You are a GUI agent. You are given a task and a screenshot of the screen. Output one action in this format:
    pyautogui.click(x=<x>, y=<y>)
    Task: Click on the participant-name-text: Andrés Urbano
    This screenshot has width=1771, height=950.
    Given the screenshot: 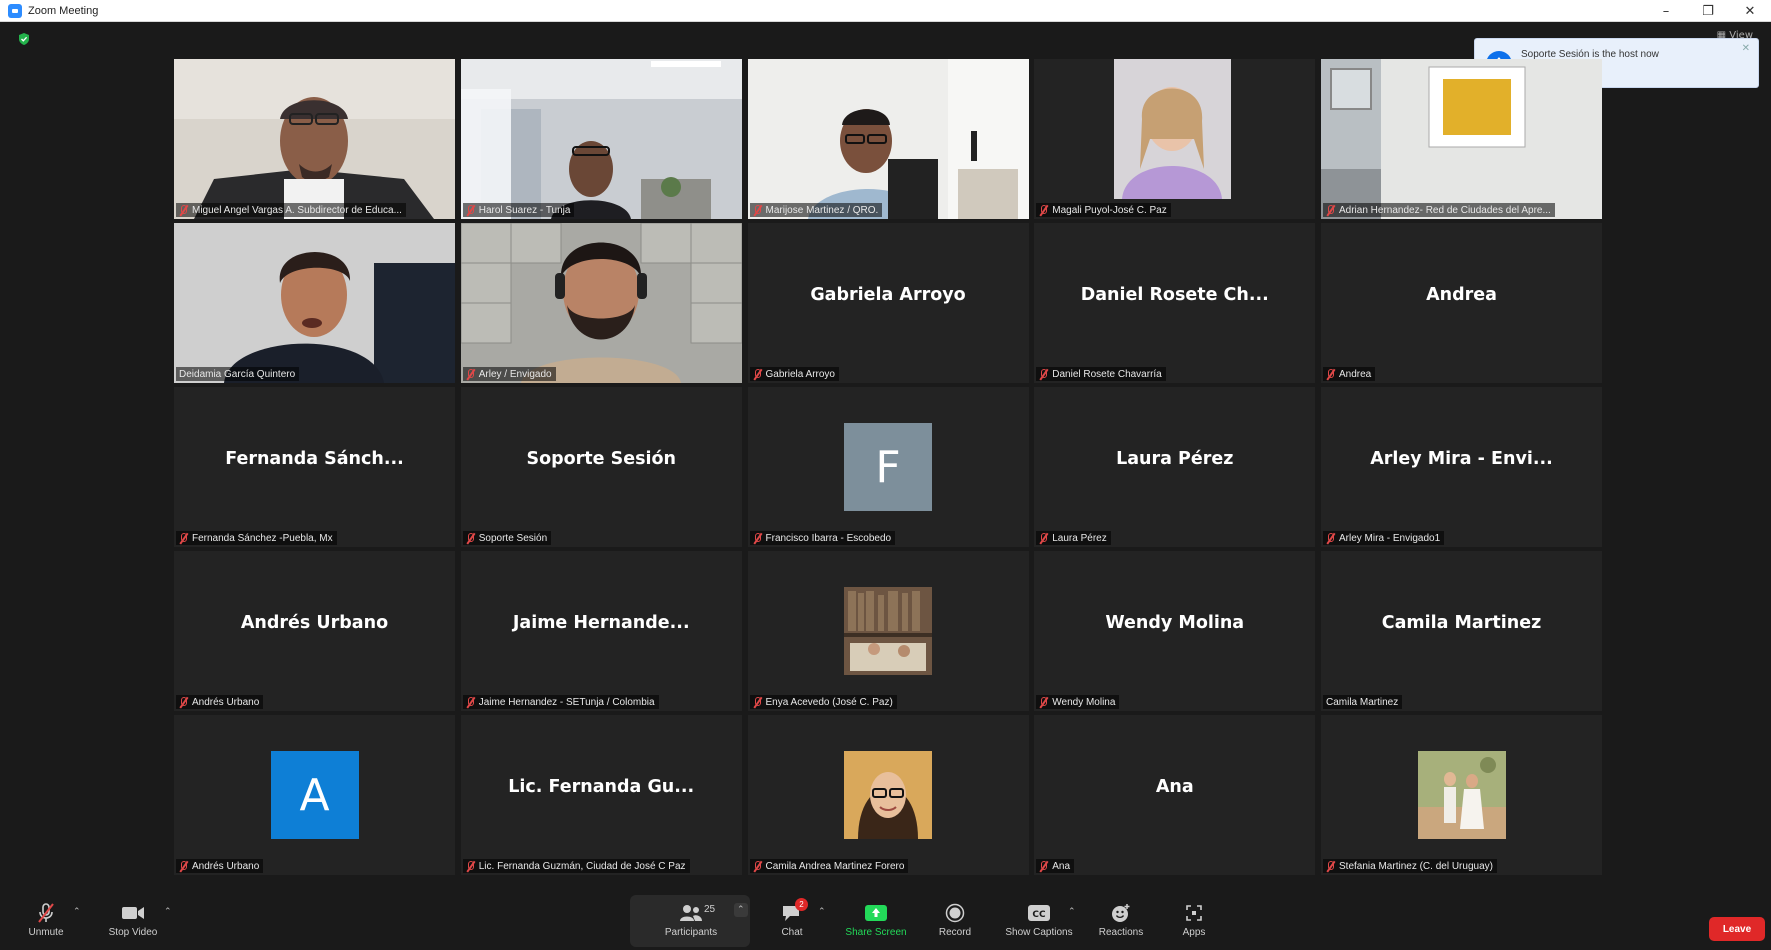 What is the action you would take?
    pyautogui.click(x=226, y=866)
    